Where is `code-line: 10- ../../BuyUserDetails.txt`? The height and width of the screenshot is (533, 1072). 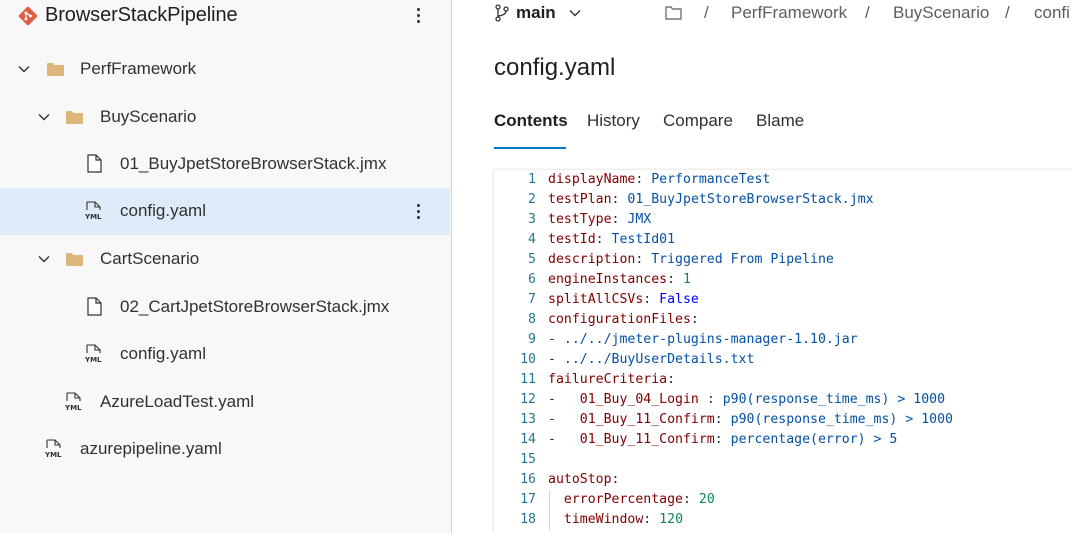 code-line: 10- ../../BuyUserDetails.txt is located at coordinates (783, 360).